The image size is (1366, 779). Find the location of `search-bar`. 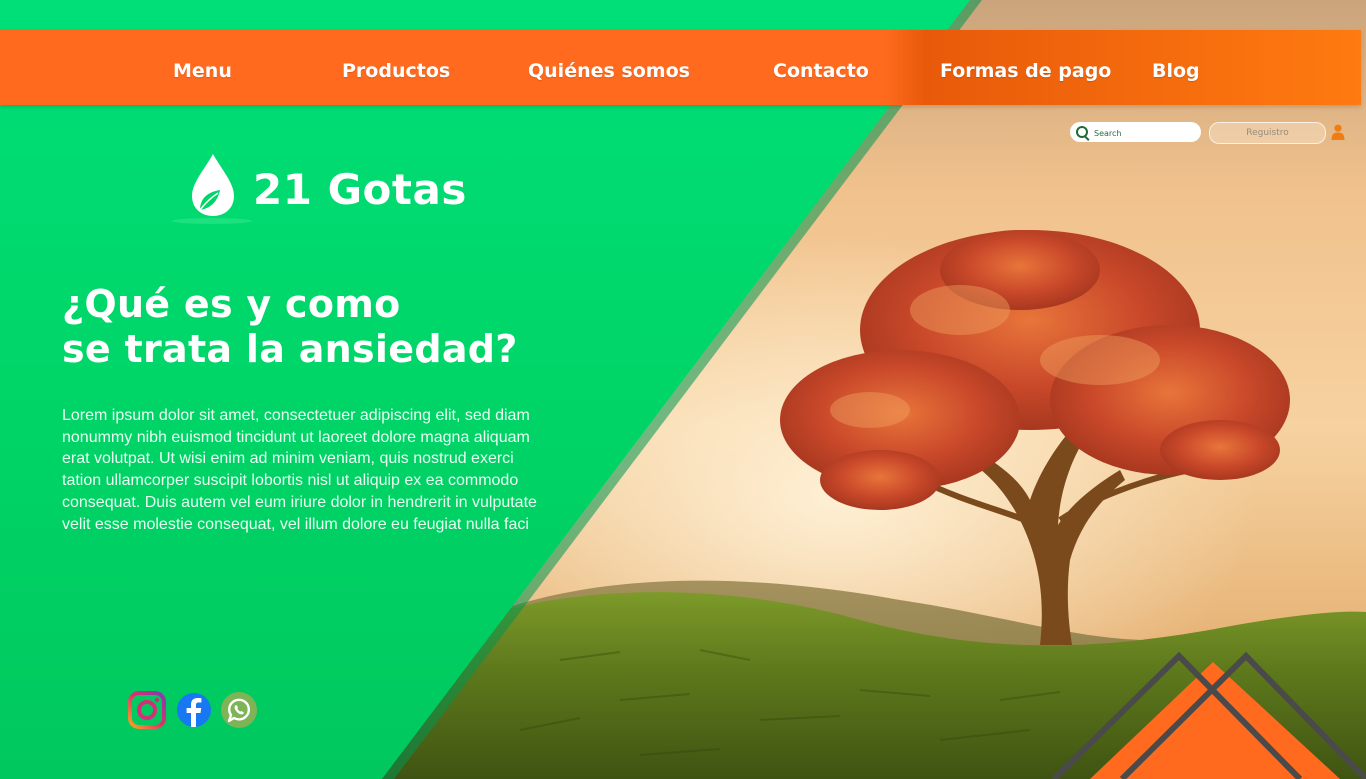

search-bar is located at coordinates (1135, 132).